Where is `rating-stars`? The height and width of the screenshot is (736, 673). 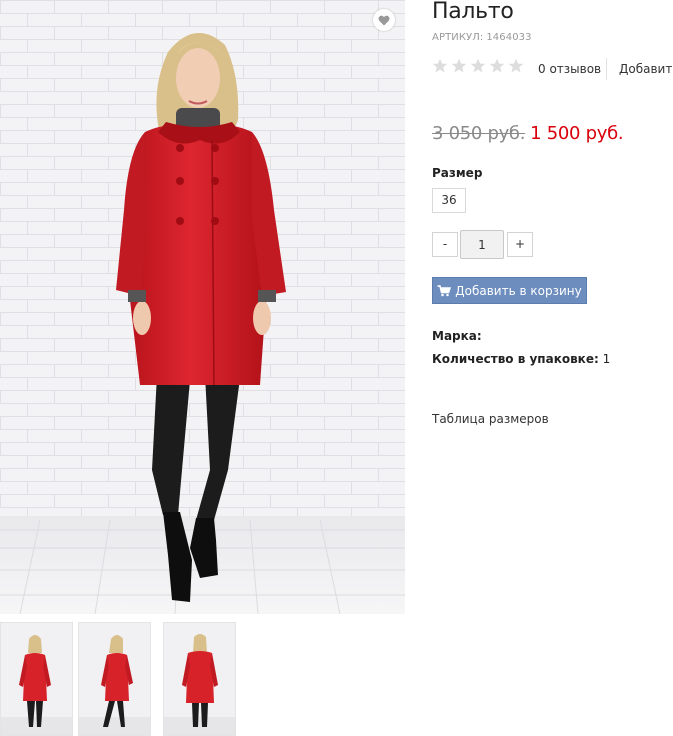 rating-stars is located at coordinates (478, 66).